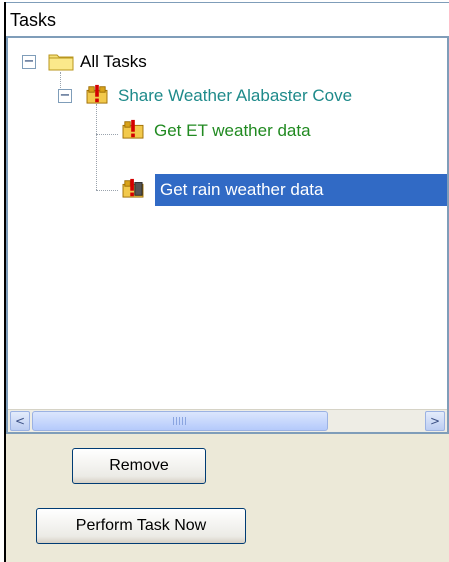 This screenshot has height=562, width=449. I want to click on tree-node-get-rain-weather: Get rain weather data, so click(227, 189).